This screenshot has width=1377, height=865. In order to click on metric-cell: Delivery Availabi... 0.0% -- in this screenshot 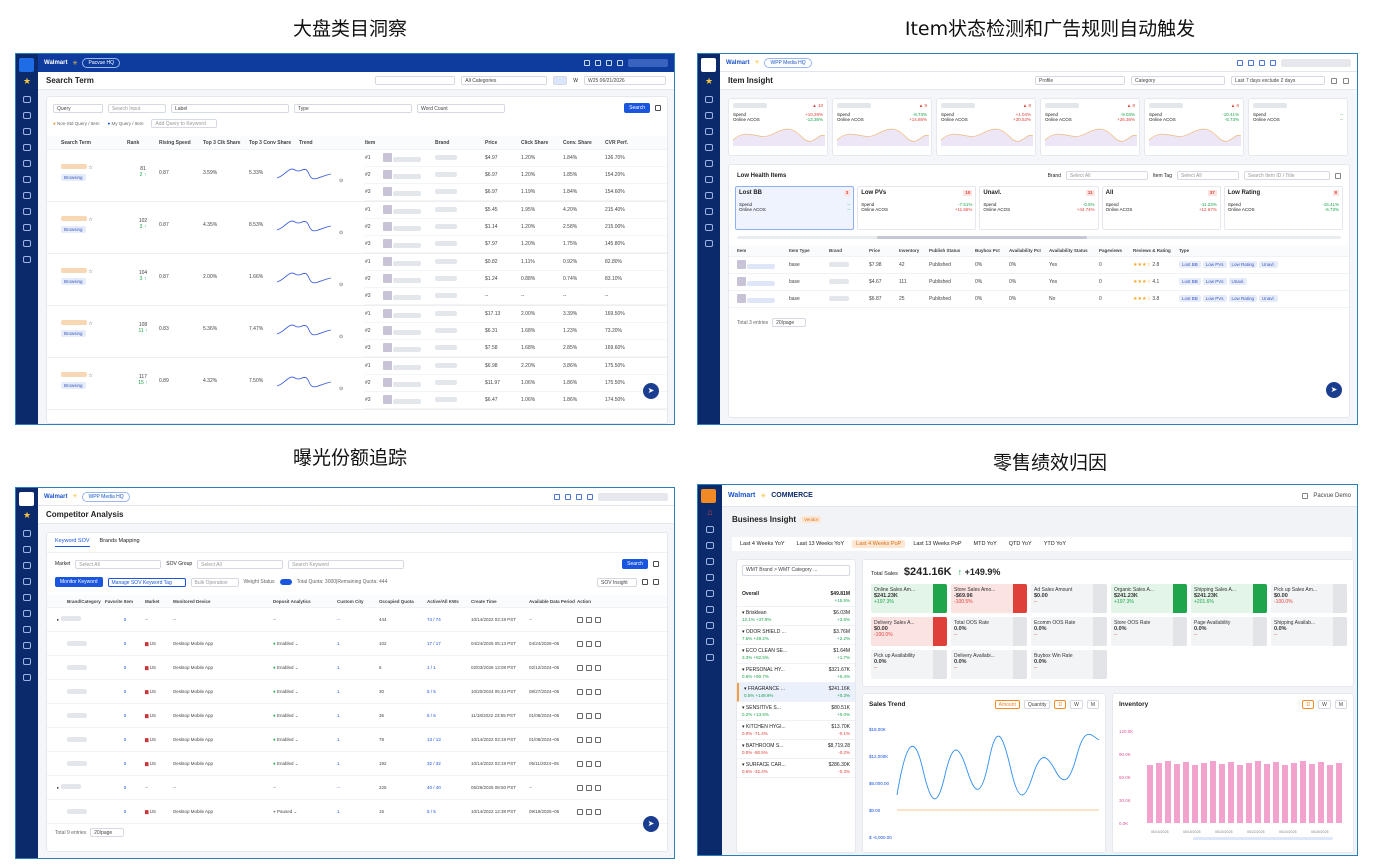, I will do `click(989, 664)`.